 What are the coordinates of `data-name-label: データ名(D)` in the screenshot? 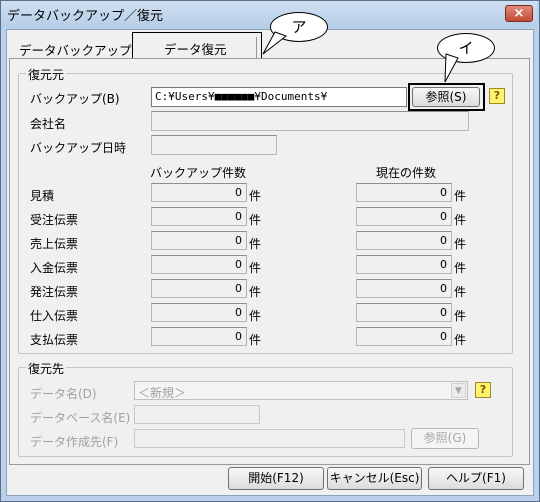 It's located at (63, 394).